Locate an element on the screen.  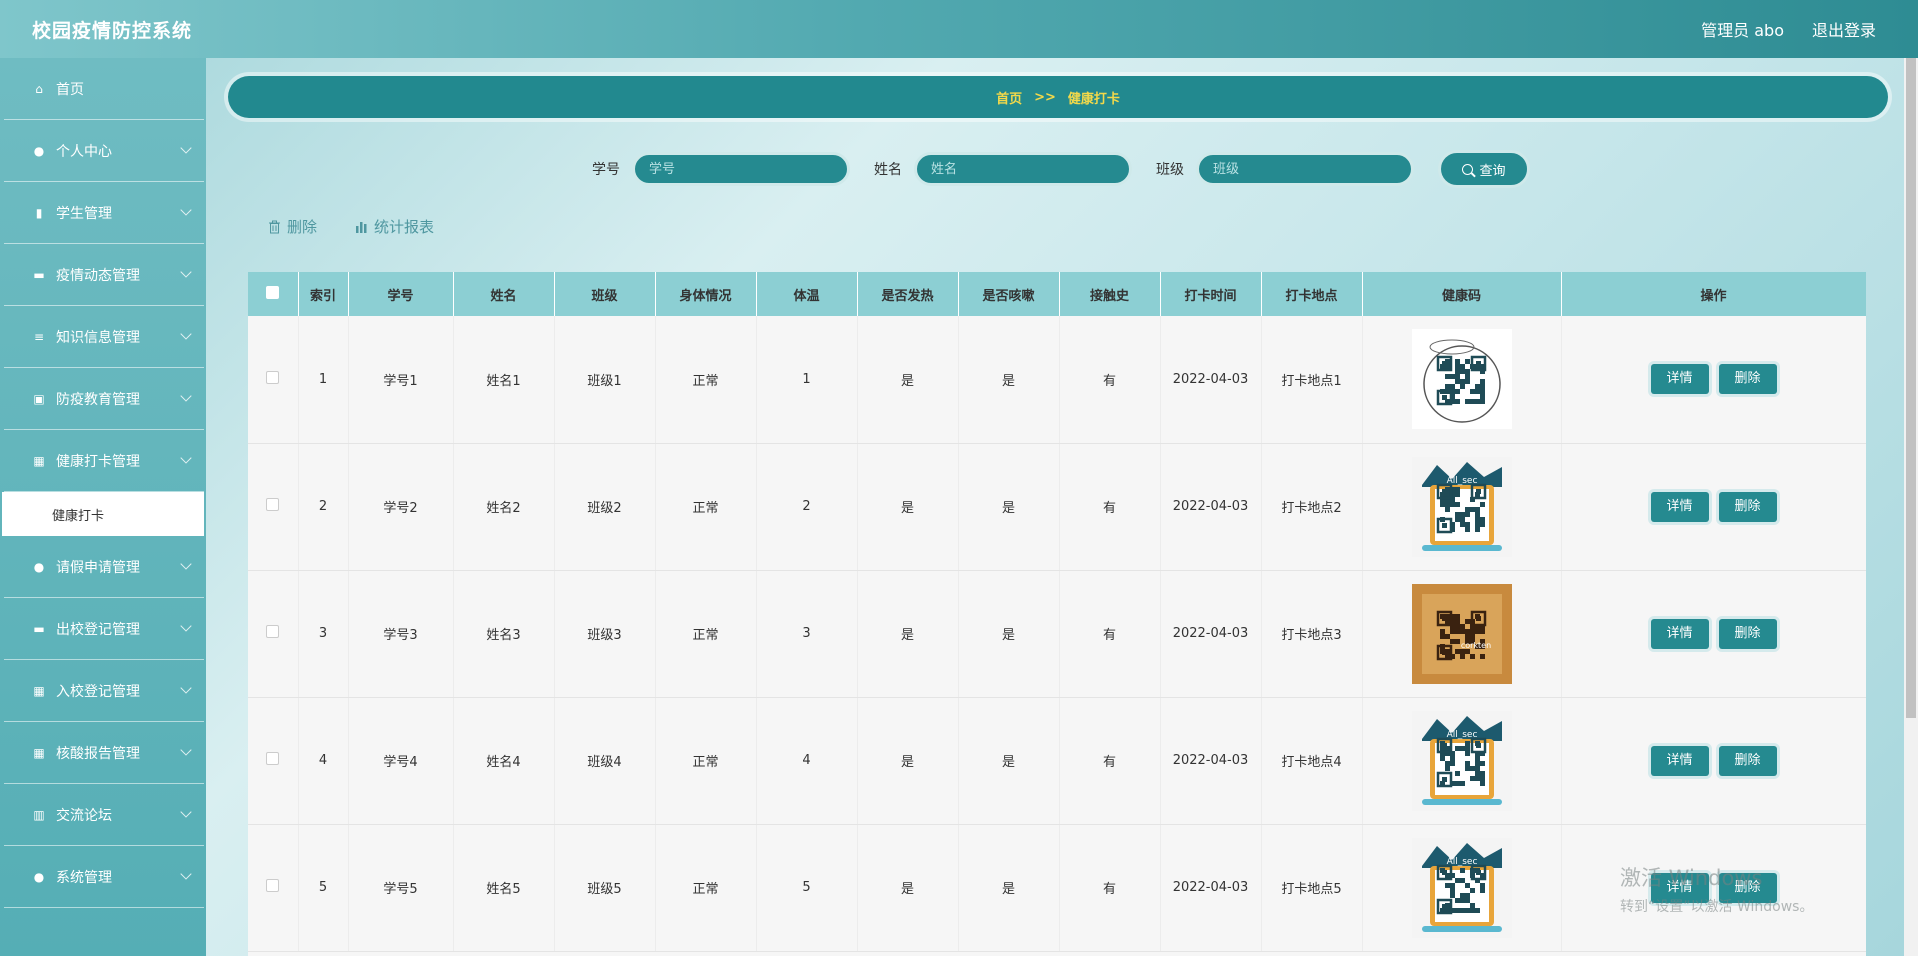
sidebar-item-label: 系统管理 is located at coordinates (84, 877).